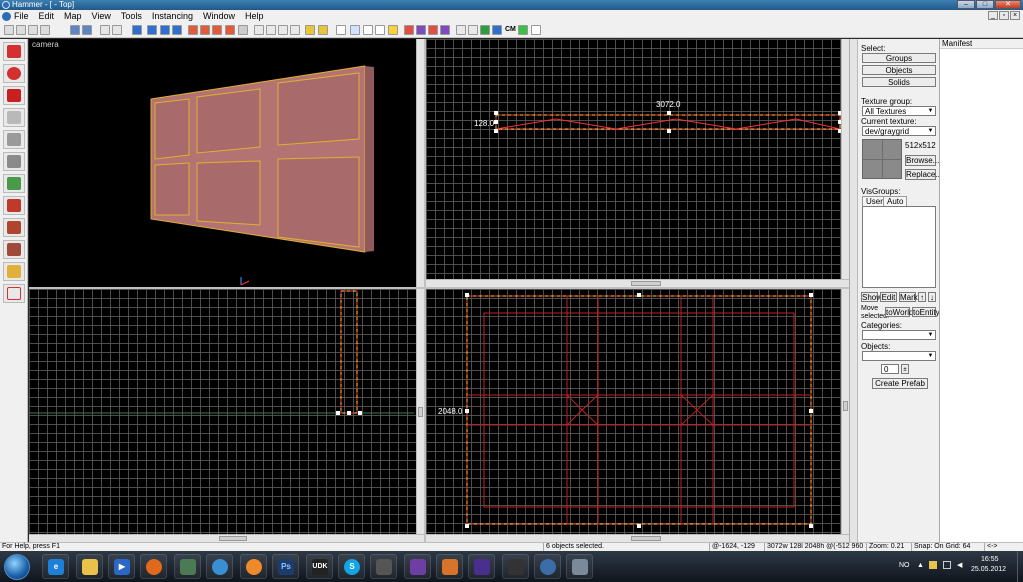  Describe the element at coordinates (177, 30) in the screenshot. I see `move-to-world-icon` at that location.